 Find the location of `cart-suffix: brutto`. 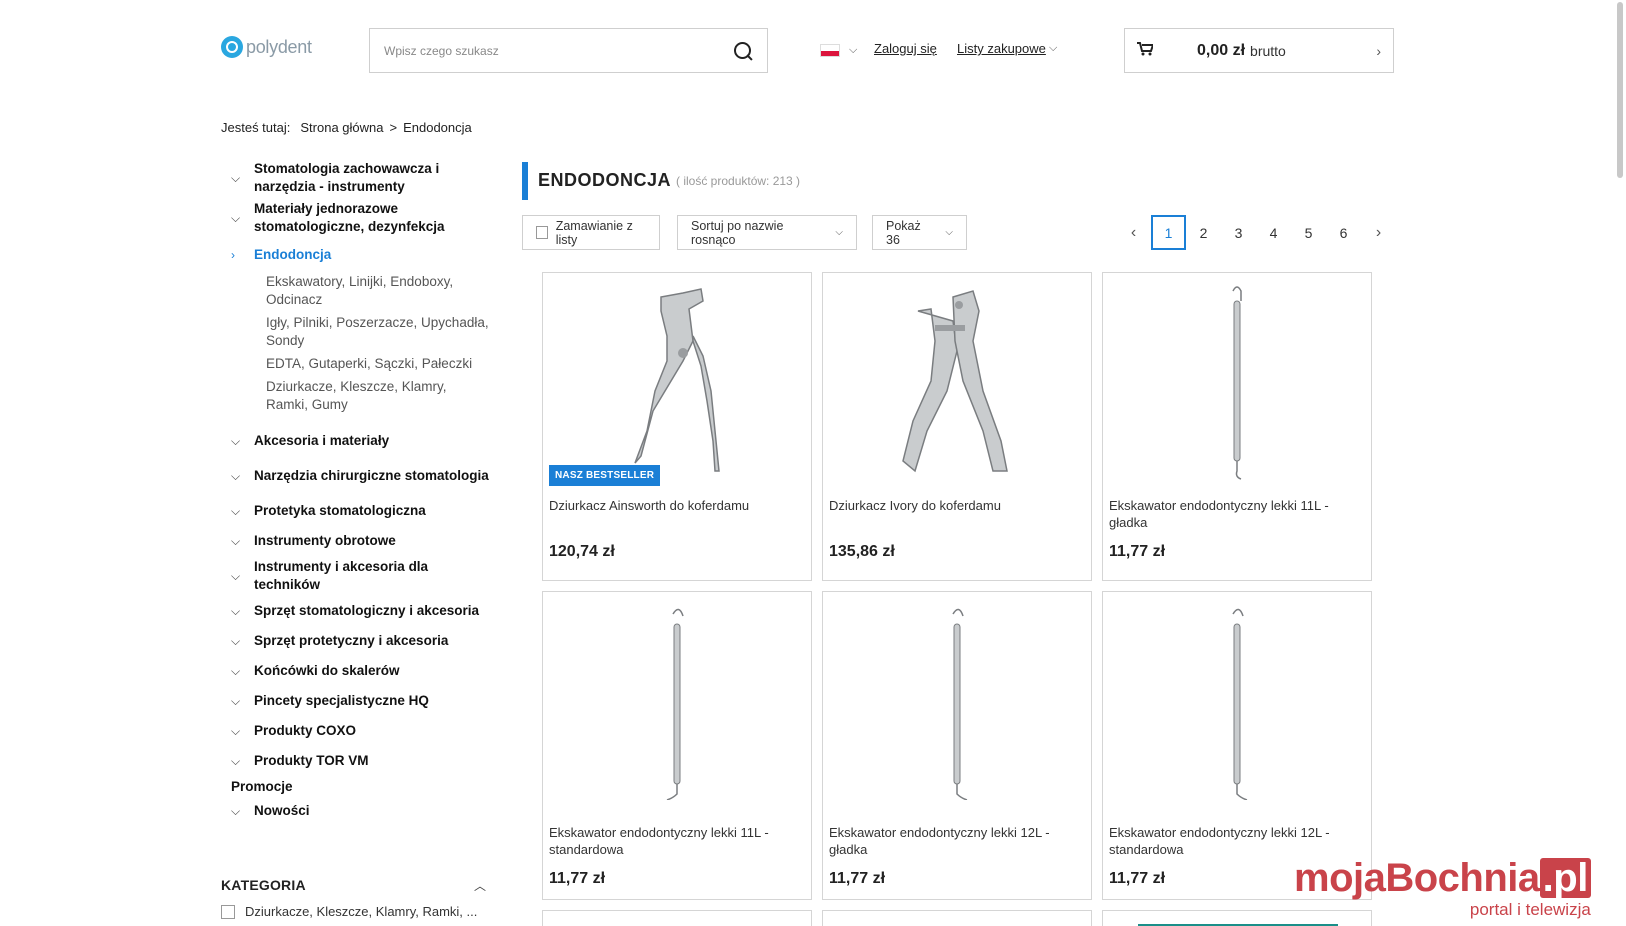

cart-suffix: brutto is located at coordinates (1268, 50).